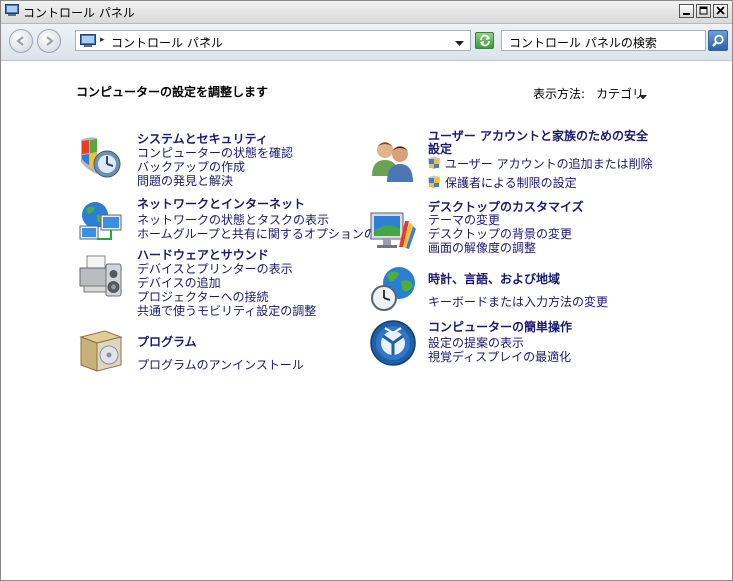 The image size is (733, 581). What do you see at coordinates (366, 12) in the screenshot?
I see `title-bar: コントロール パネル` at bounding box center [366, 12].